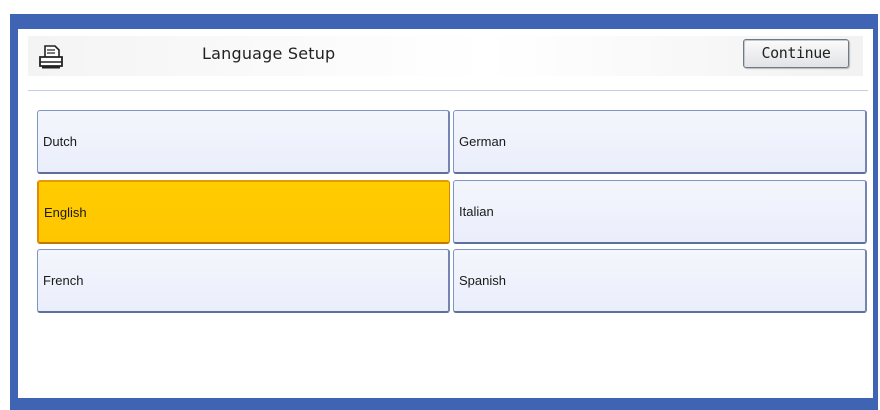  What do you see at coordinates (660, 212) in the screenshot?
I see `language-option-italian: Italian` at bounding box center [660, 212].